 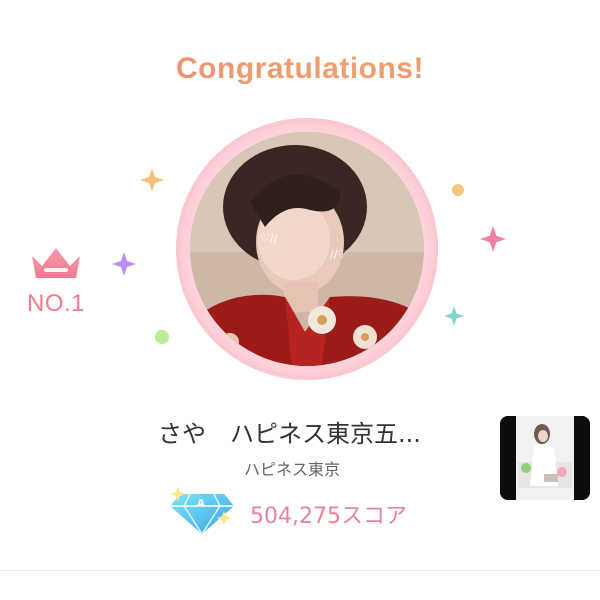 I want to click on shop-name: ハピネス東京, so click(x=292, y=468).